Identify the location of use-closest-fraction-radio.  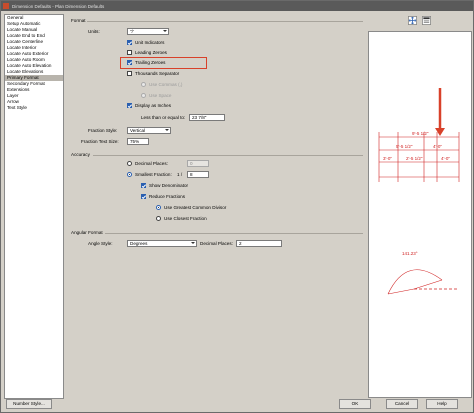
(158, 218).